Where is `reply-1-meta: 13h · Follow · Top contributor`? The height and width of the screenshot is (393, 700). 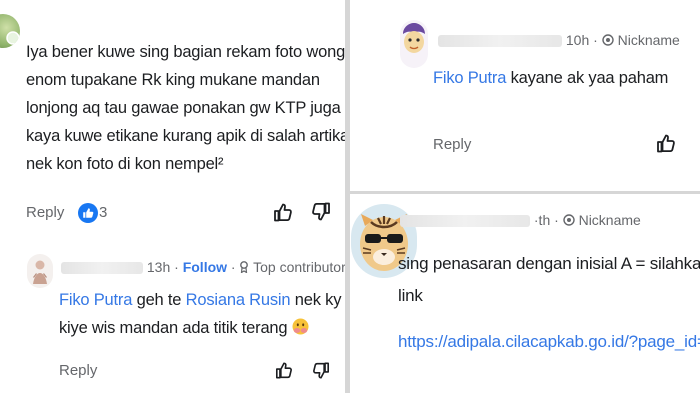 reply-1-meta: 13h · Follow · Top contributor is located at coordinates (203, 267).